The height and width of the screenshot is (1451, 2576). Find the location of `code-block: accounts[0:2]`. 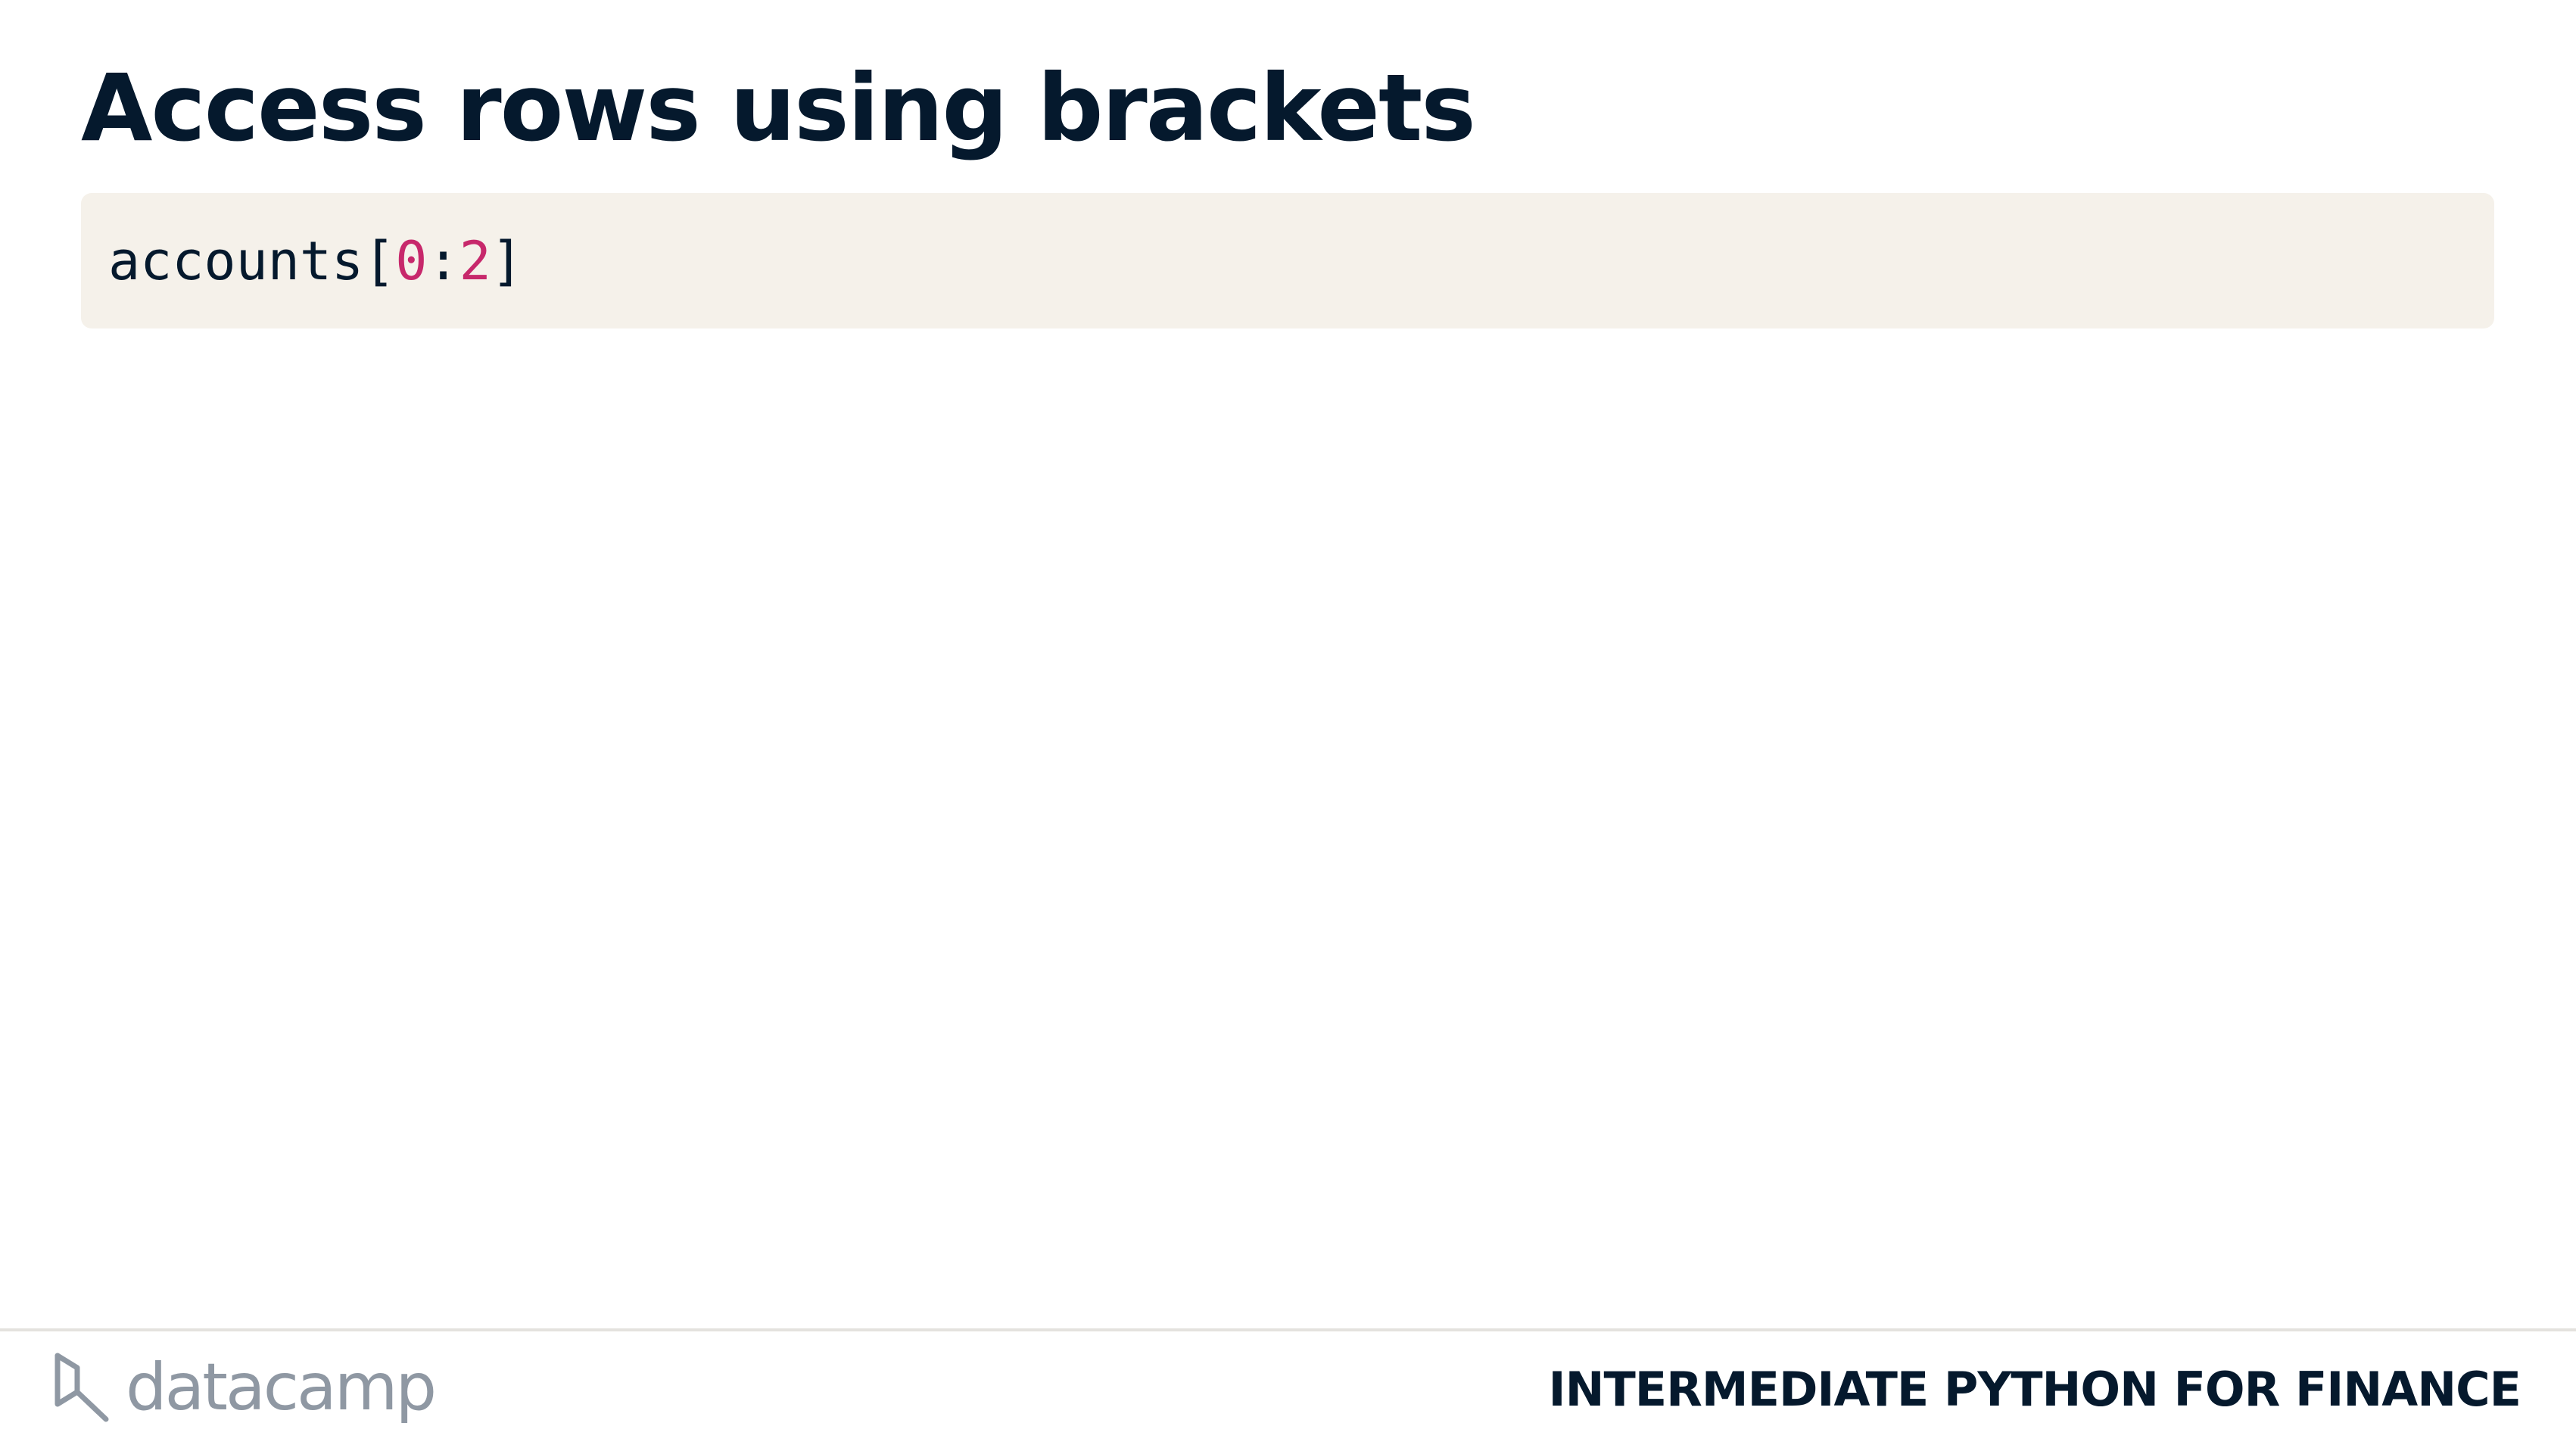

code-block: accounts[0:2] is located at coordinates (1287, 260).